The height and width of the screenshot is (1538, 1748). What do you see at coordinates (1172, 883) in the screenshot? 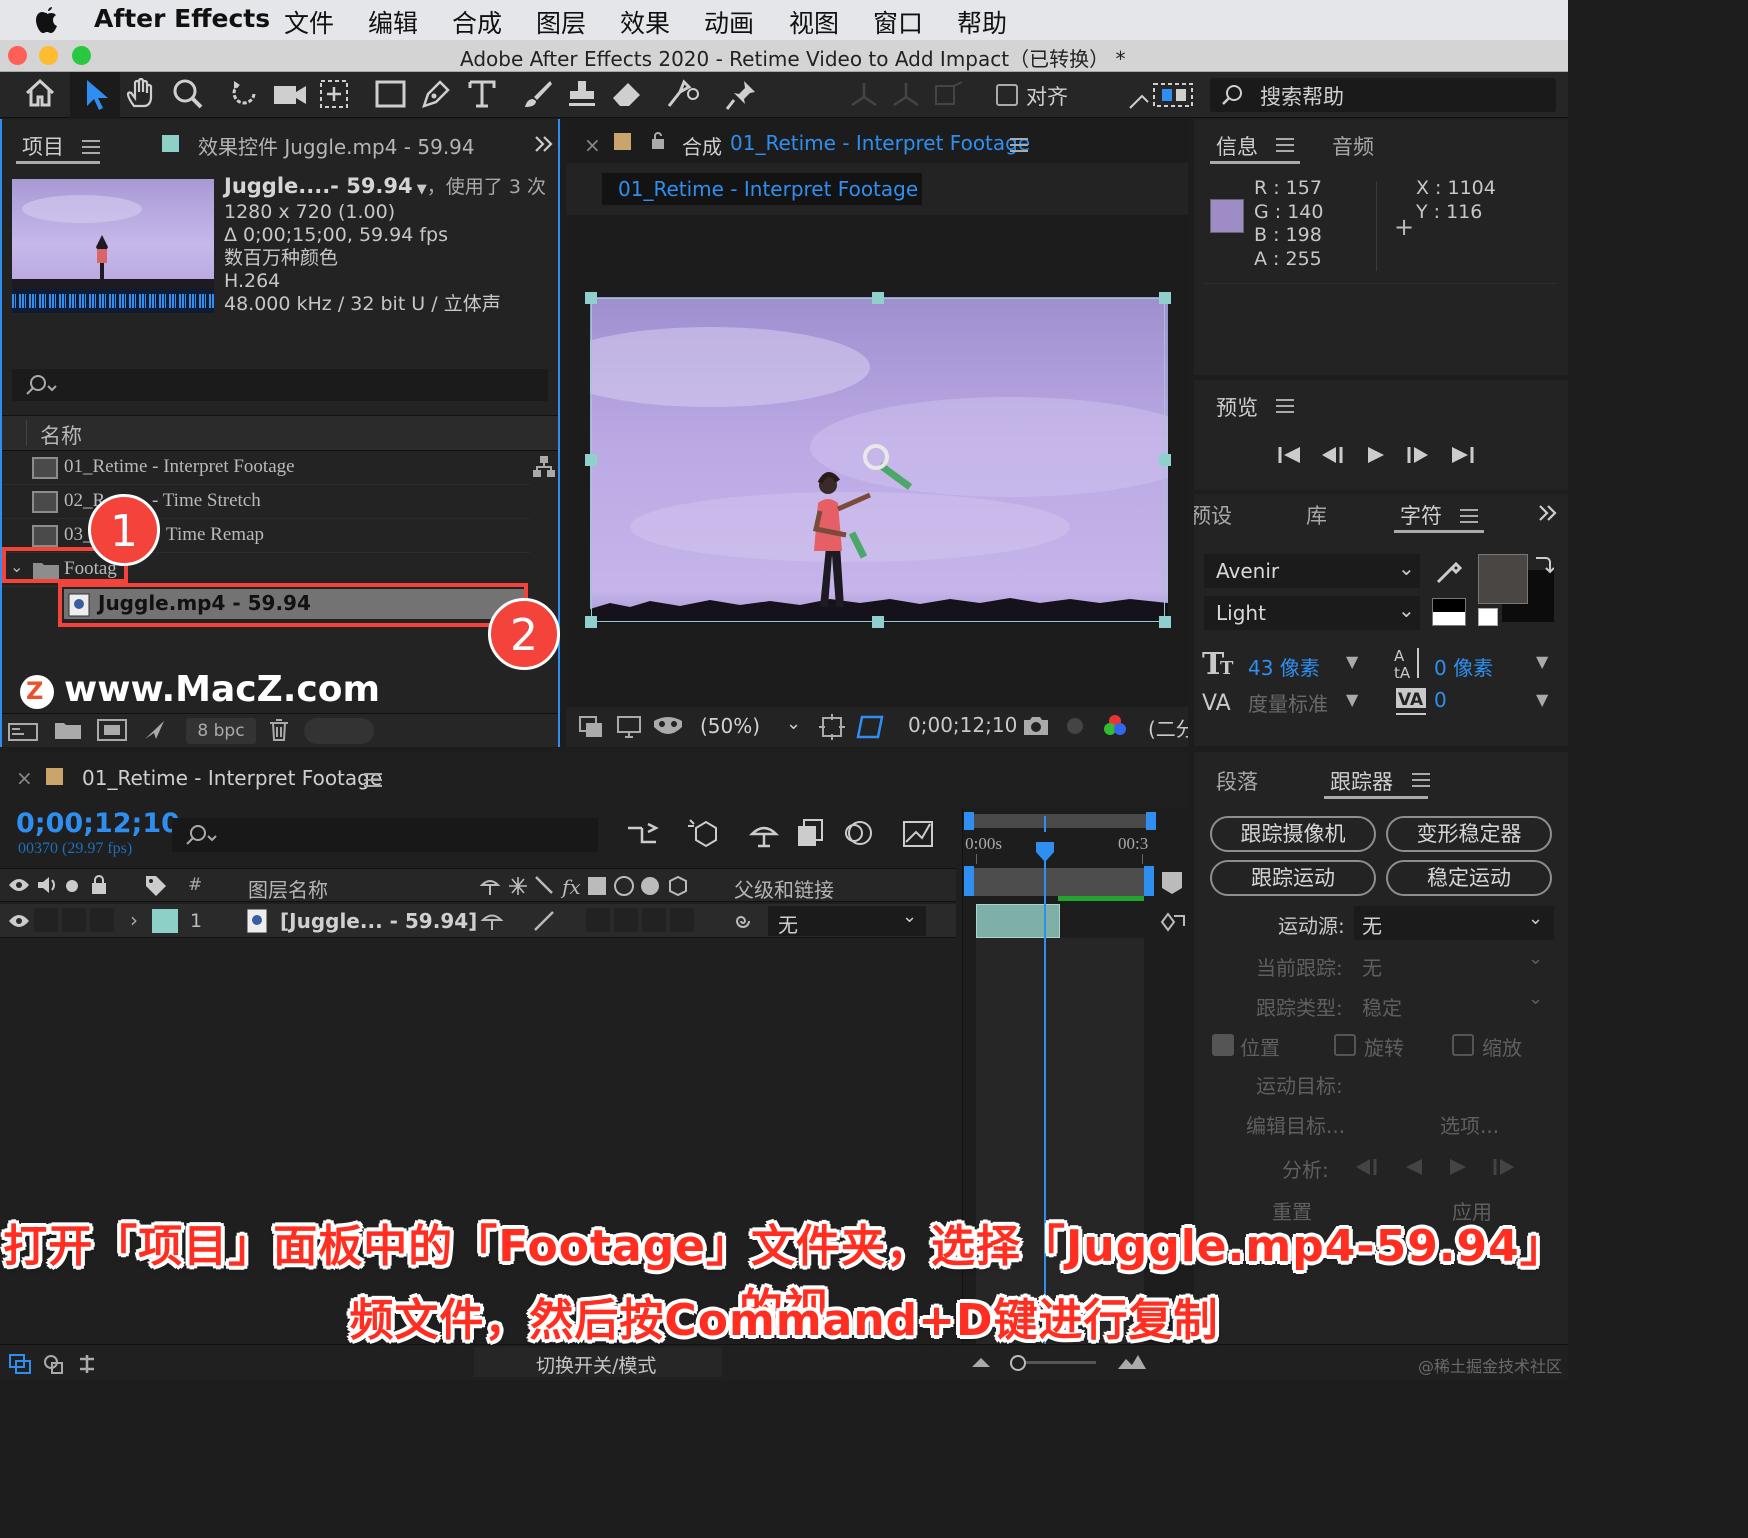
I see `comp-marker-icon` at bounding box center [1172, 883].